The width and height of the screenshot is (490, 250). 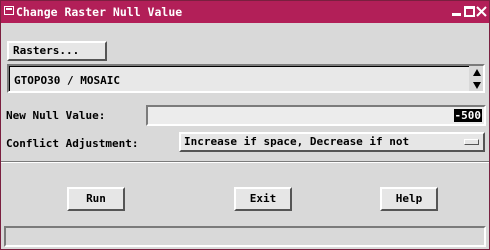 I want to click on spin-arrows-icon, so click(x=477, y=79).